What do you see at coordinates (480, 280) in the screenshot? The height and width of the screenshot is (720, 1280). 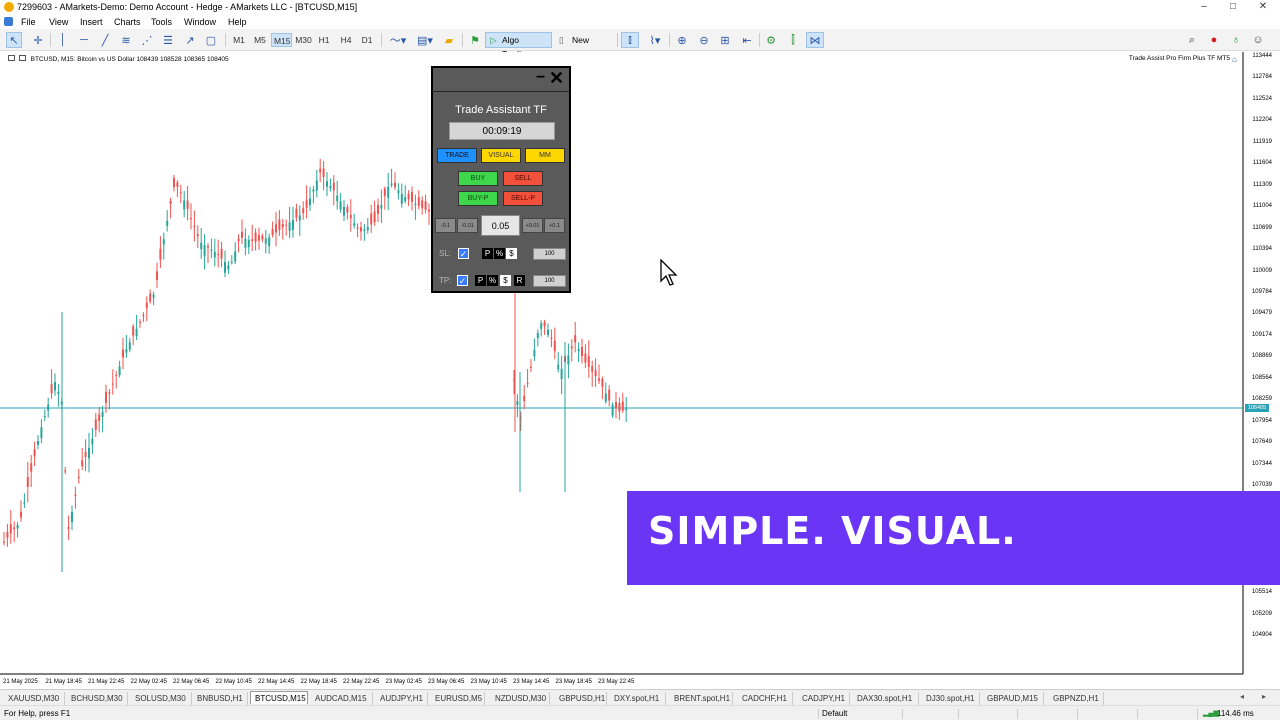 I see `tp-mode-points: P` at bounding box center [480, 280].